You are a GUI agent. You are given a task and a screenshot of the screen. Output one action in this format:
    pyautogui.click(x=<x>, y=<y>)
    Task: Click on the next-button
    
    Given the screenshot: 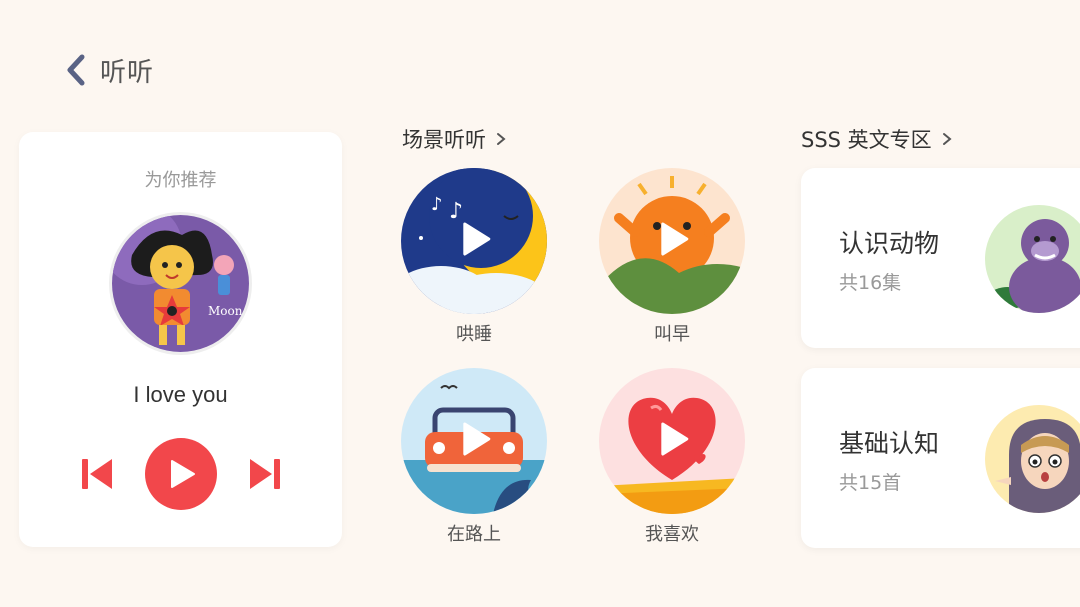 What is the action you would take?
    pyautogui.click(x=265, y=474)
    